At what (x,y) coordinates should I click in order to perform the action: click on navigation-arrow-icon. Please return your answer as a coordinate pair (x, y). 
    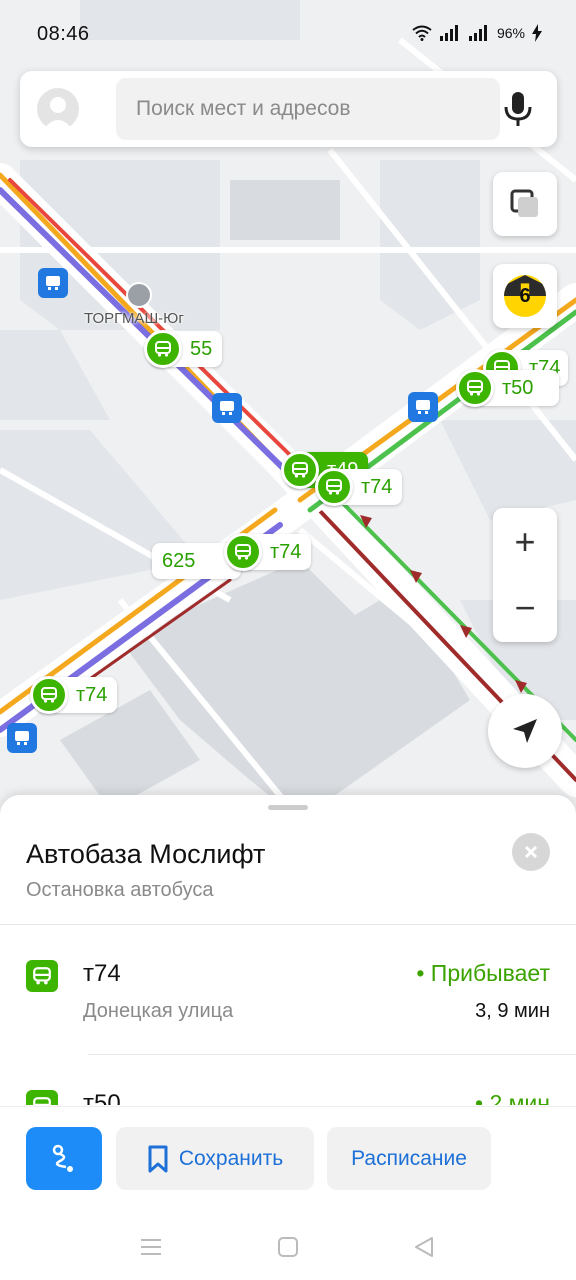
    Looking at the image, I should click on (525, 731).